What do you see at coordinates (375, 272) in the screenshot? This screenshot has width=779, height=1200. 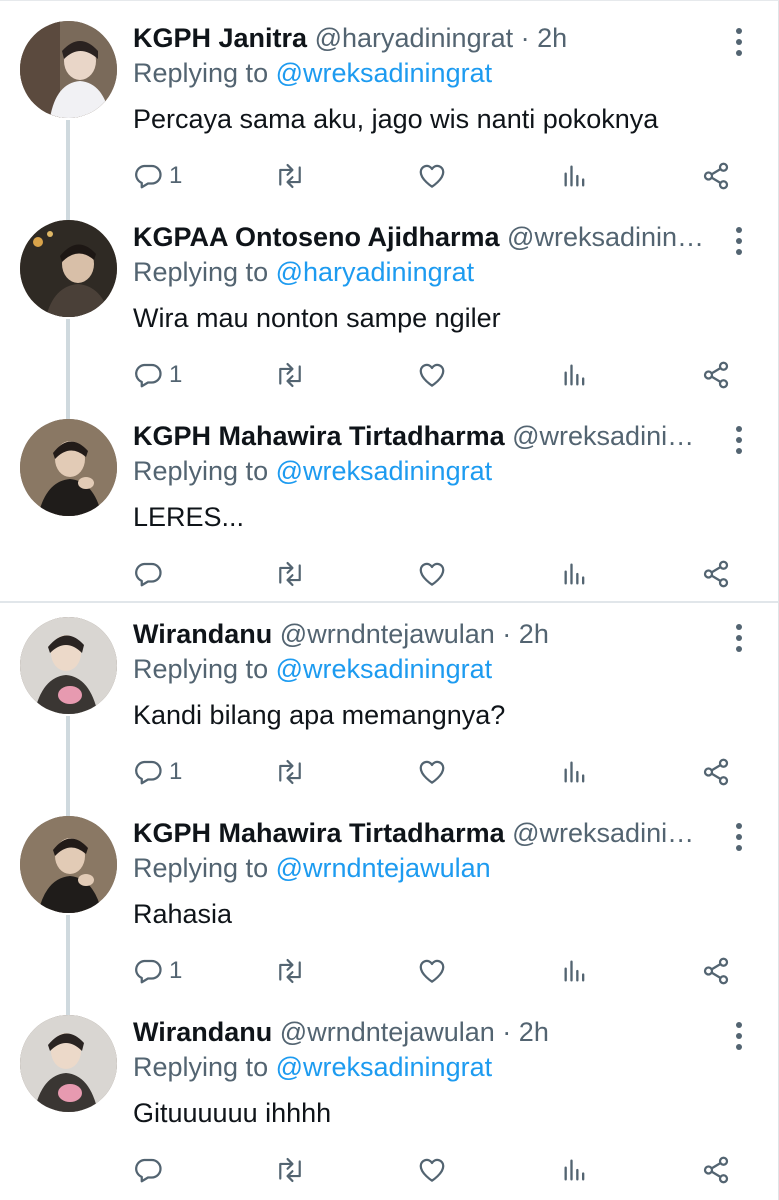 I see `replying-to-handle: @haryadiningrat` at bounding box center [375, 272].